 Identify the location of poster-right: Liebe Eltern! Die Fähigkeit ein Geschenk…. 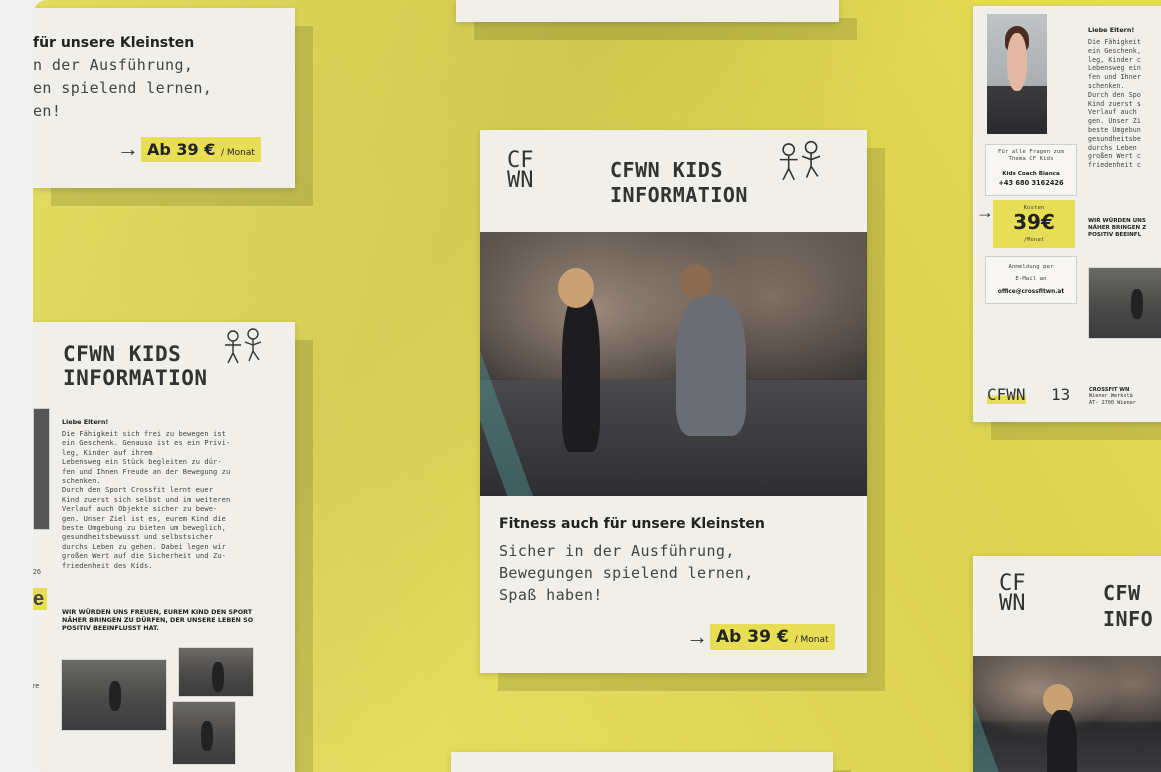
(1067, 214).